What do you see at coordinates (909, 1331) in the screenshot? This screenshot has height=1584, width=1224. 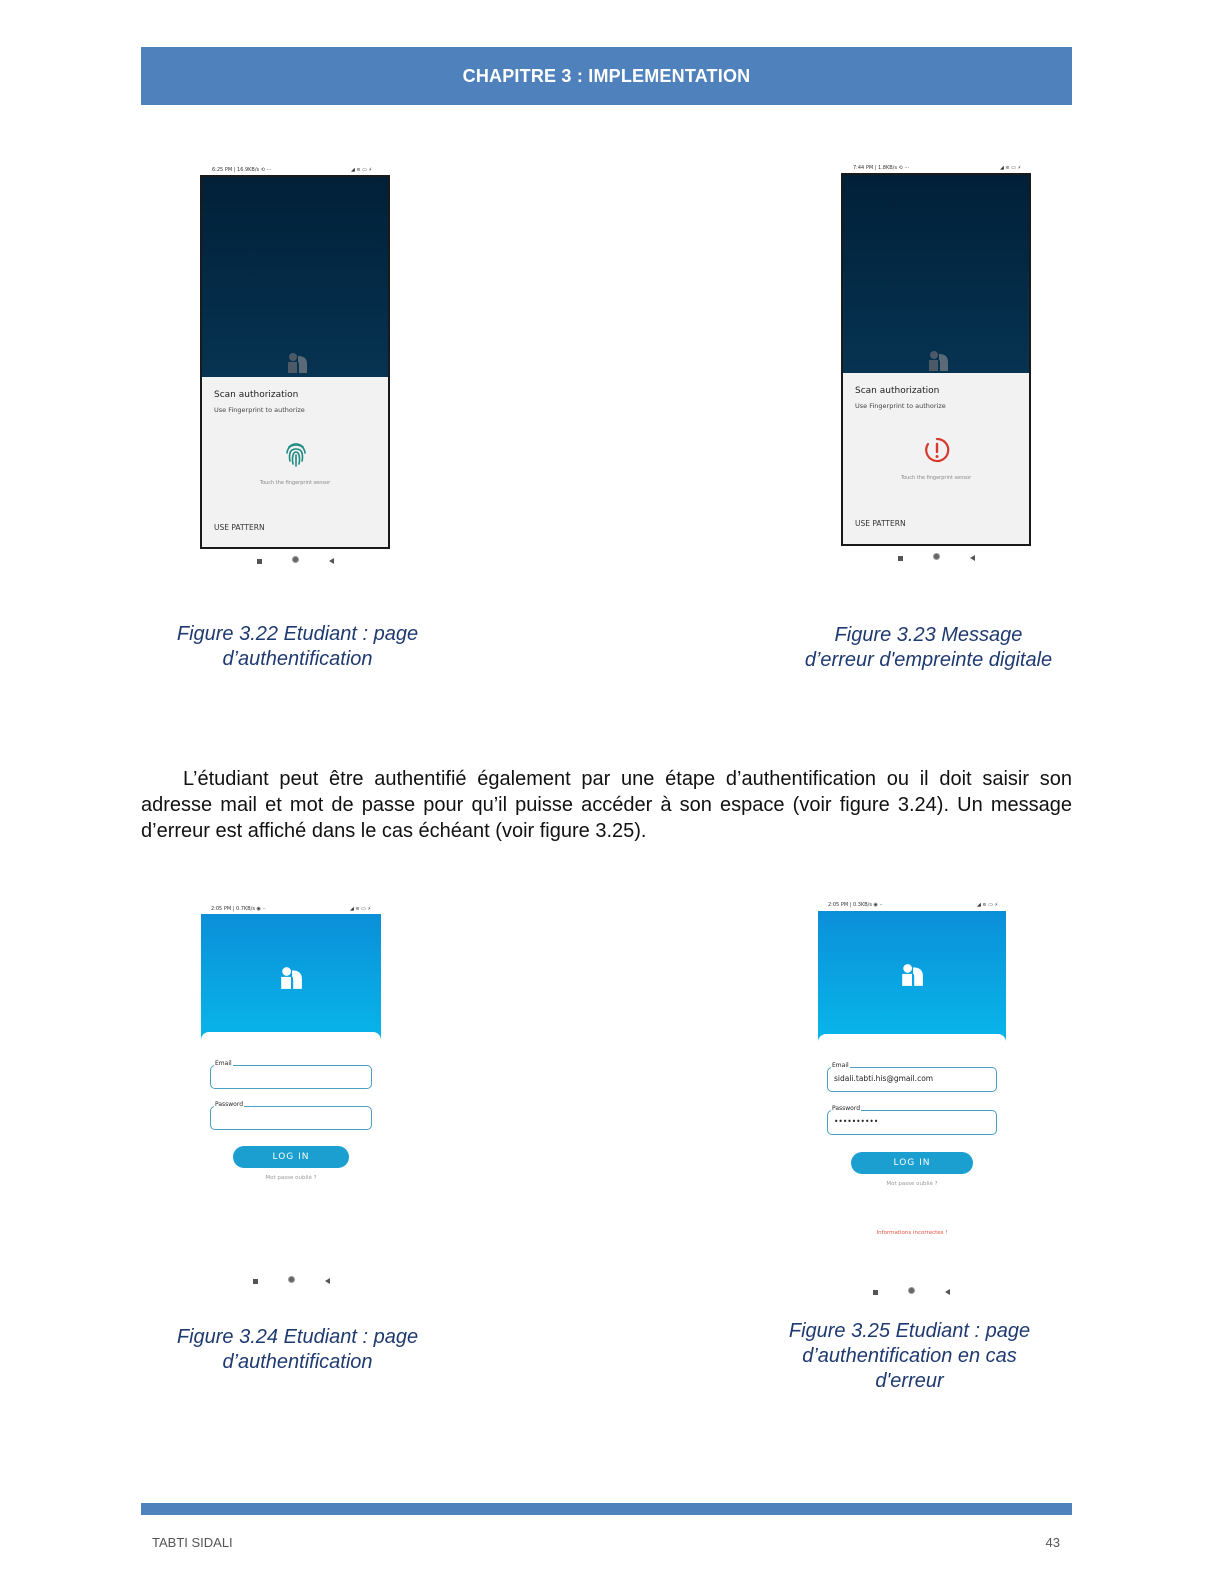 I see `caption-line: Figure 3.25 Etudiant : page` at bounding box center [909, 1331].